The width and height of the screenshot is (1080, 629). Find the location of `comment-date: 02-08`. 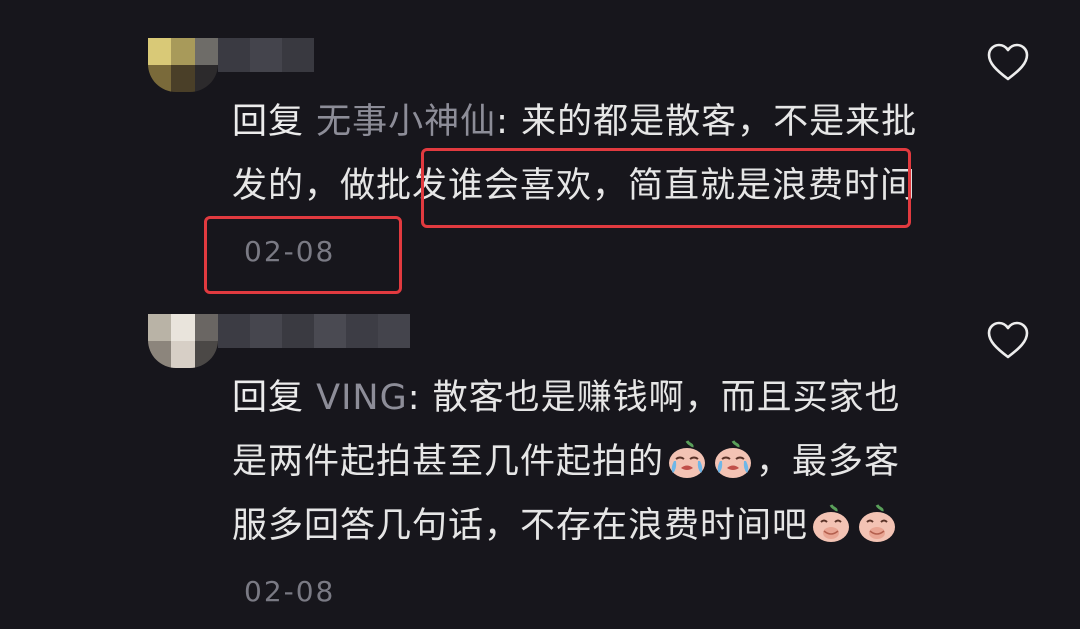

comment-date: 02-08 is located at coordinates (290, 591).